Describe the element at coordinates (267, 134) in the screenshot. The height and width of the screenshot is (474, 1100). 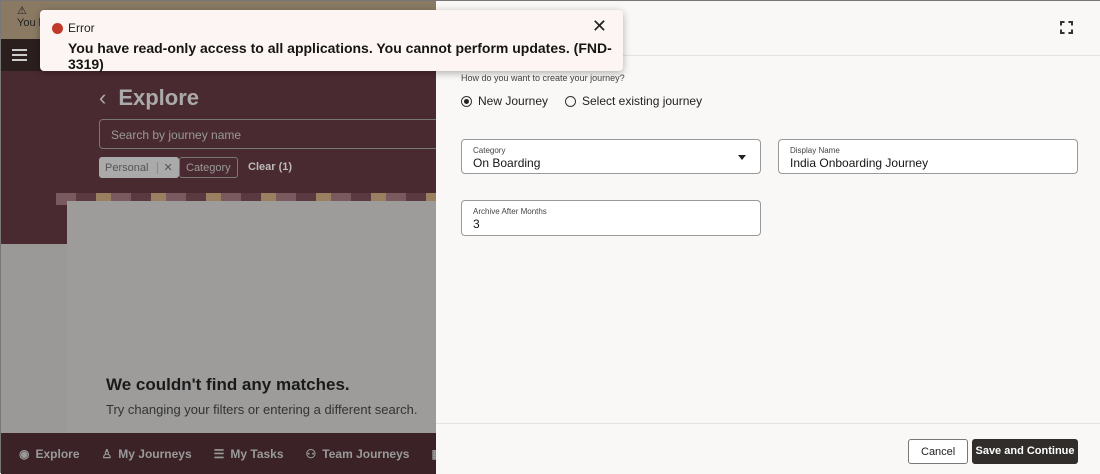
I see `search-input: Search by journey name` at that location.